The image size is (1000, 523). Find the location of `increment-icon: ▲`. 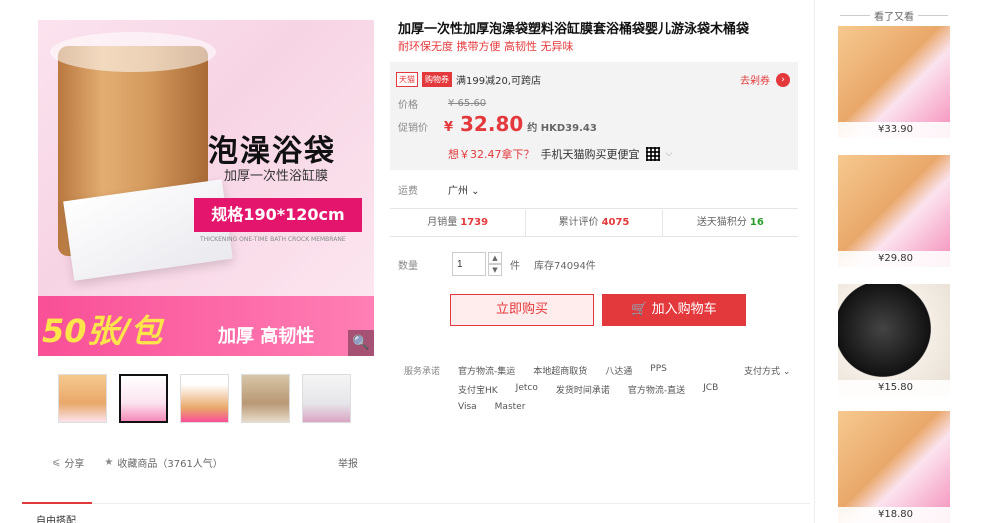

increment-icon: ▲ is located at coordinates (495, 258).